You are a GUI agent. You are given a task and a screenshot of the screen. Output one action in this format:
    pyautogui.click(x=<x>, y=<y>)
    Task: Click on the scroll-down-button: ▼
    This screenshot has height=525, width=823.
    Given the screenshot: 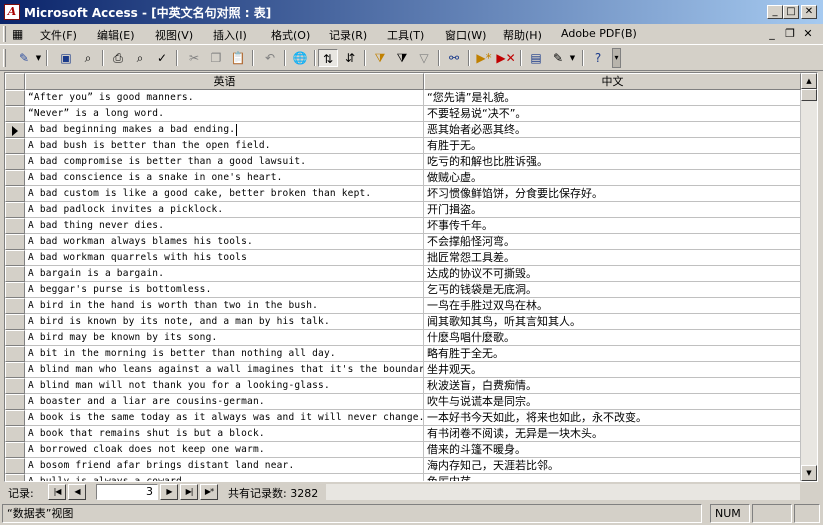 What is the action you would take?
    pyautogui.click(x=809, y=473)
    